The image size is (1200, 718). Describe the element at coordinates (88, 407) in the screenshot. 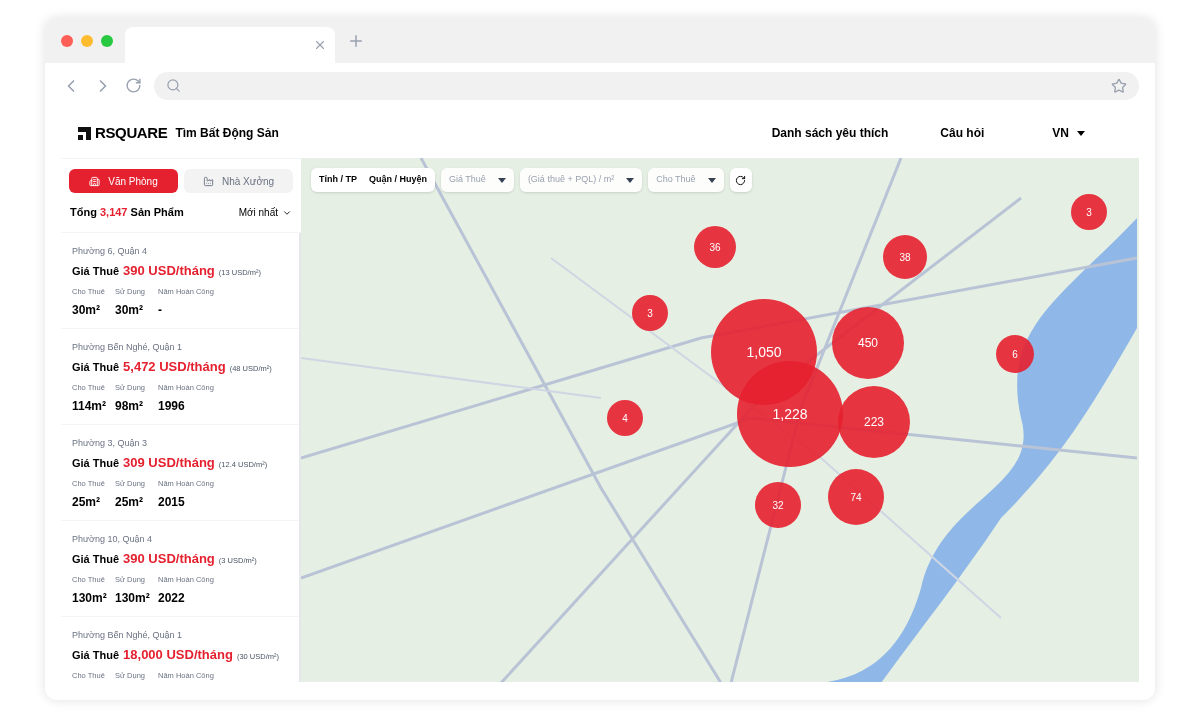

I see `spec-value: 114m²` at that location.